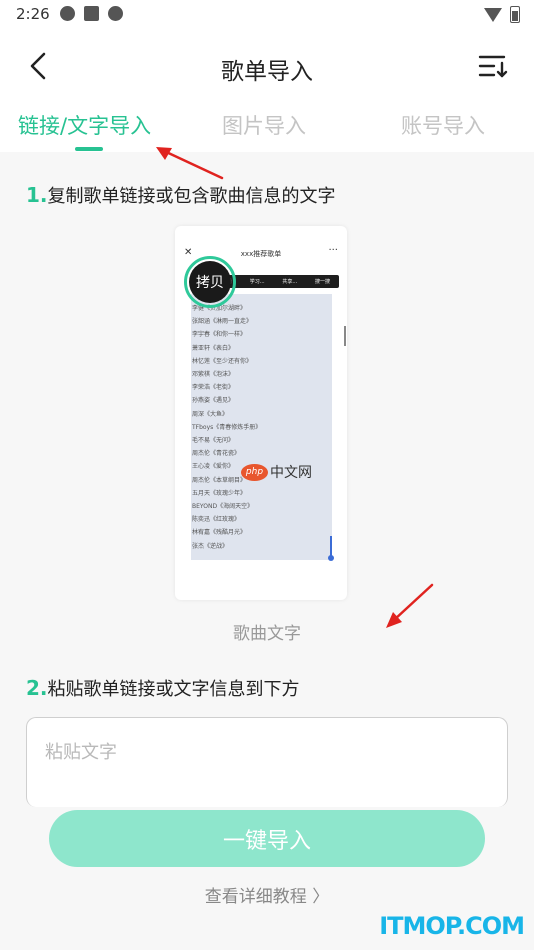 Image resolution: width=534 pixels, height=950 pixels. Describe the element at coordinates (173, 689) in the screenshot. I see `step-2-text: 粘贴歌单链接或文字信息到下方` at that location.